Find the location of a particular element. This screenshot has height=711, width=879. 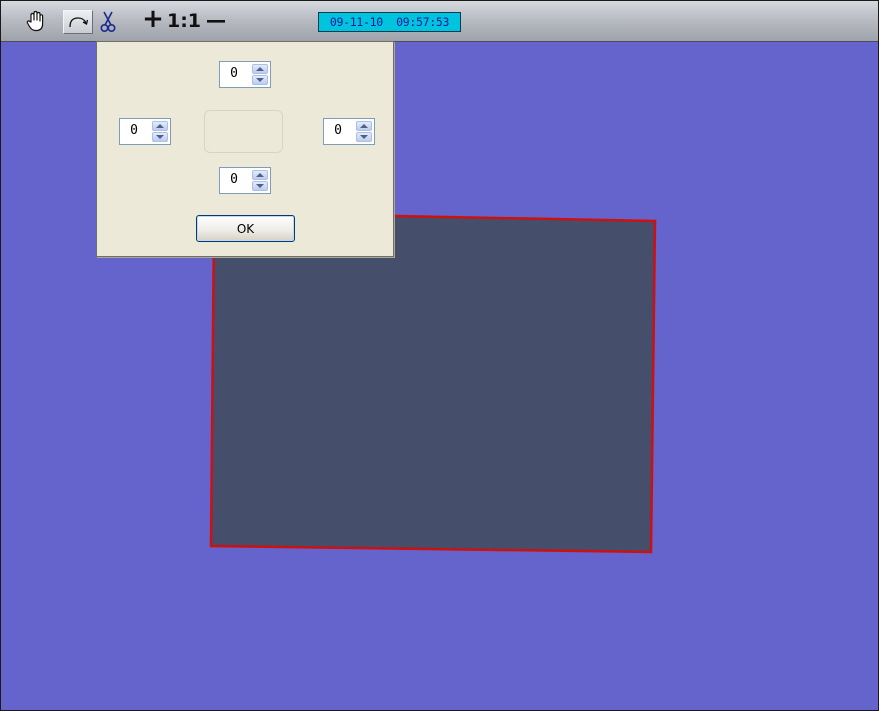

right-spinner-up-arrow-icon is located at coordinates (364, 126).